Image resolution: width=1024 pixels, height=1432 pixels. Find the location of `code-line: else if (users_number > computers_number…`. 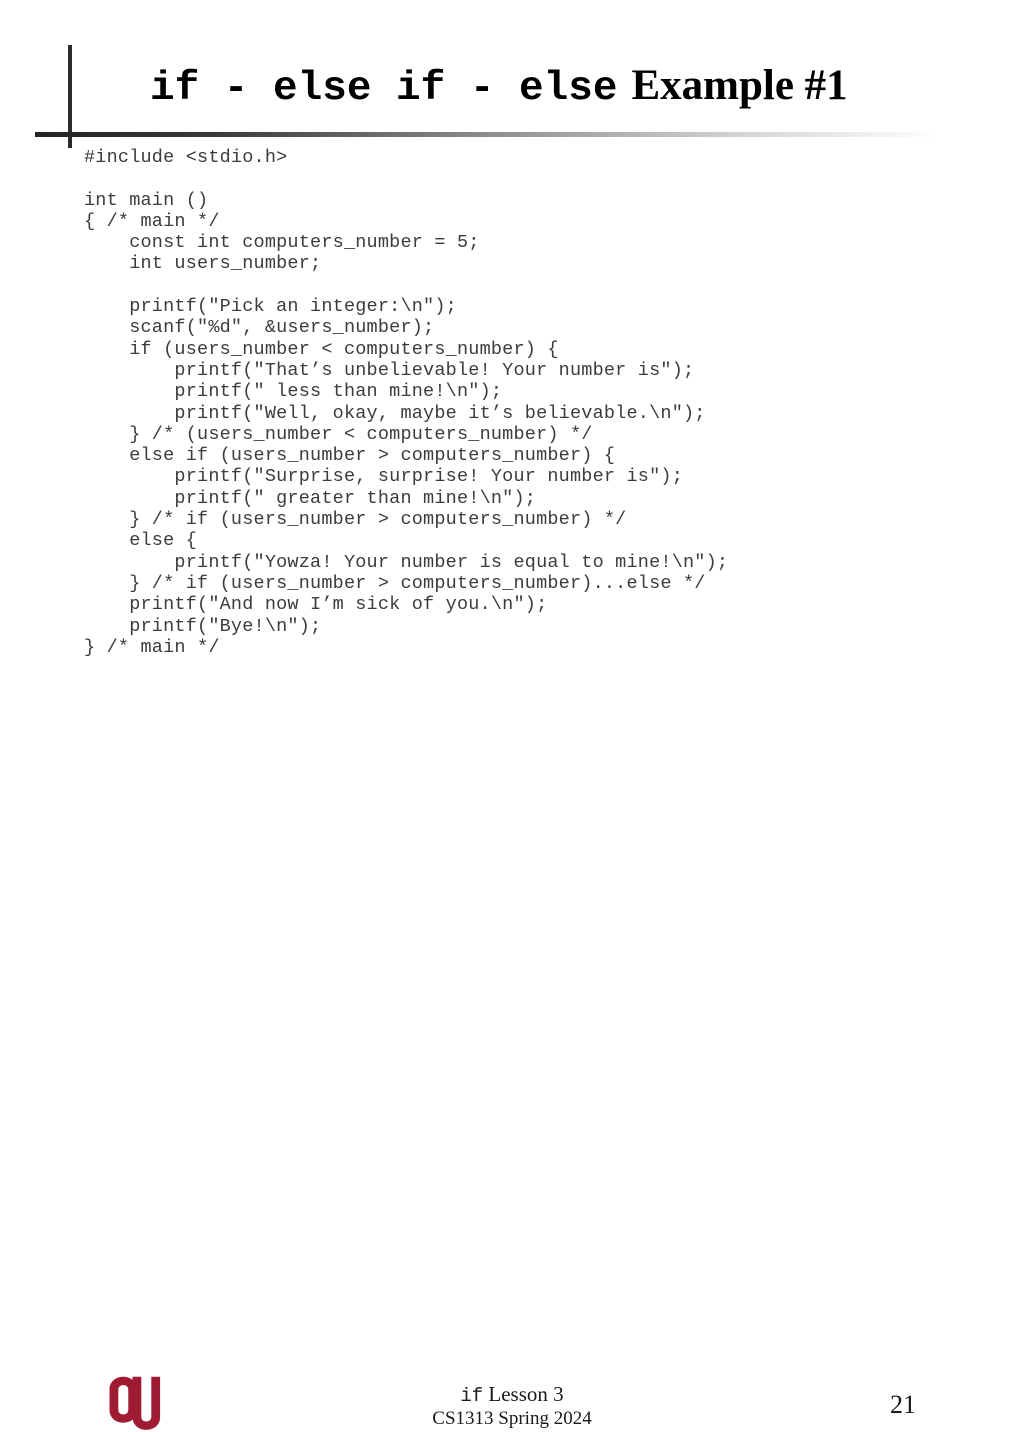

code-line: else if (users_number > computers_number… is located at coordinates (350, 456).